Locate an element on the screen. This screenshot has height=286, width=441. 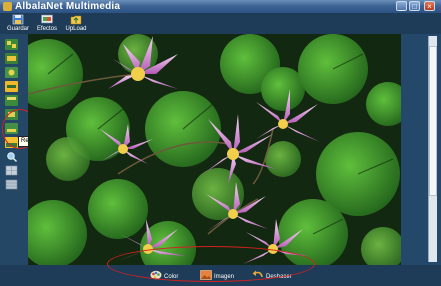
save-disk-icon is located at coordinates (18, 19).